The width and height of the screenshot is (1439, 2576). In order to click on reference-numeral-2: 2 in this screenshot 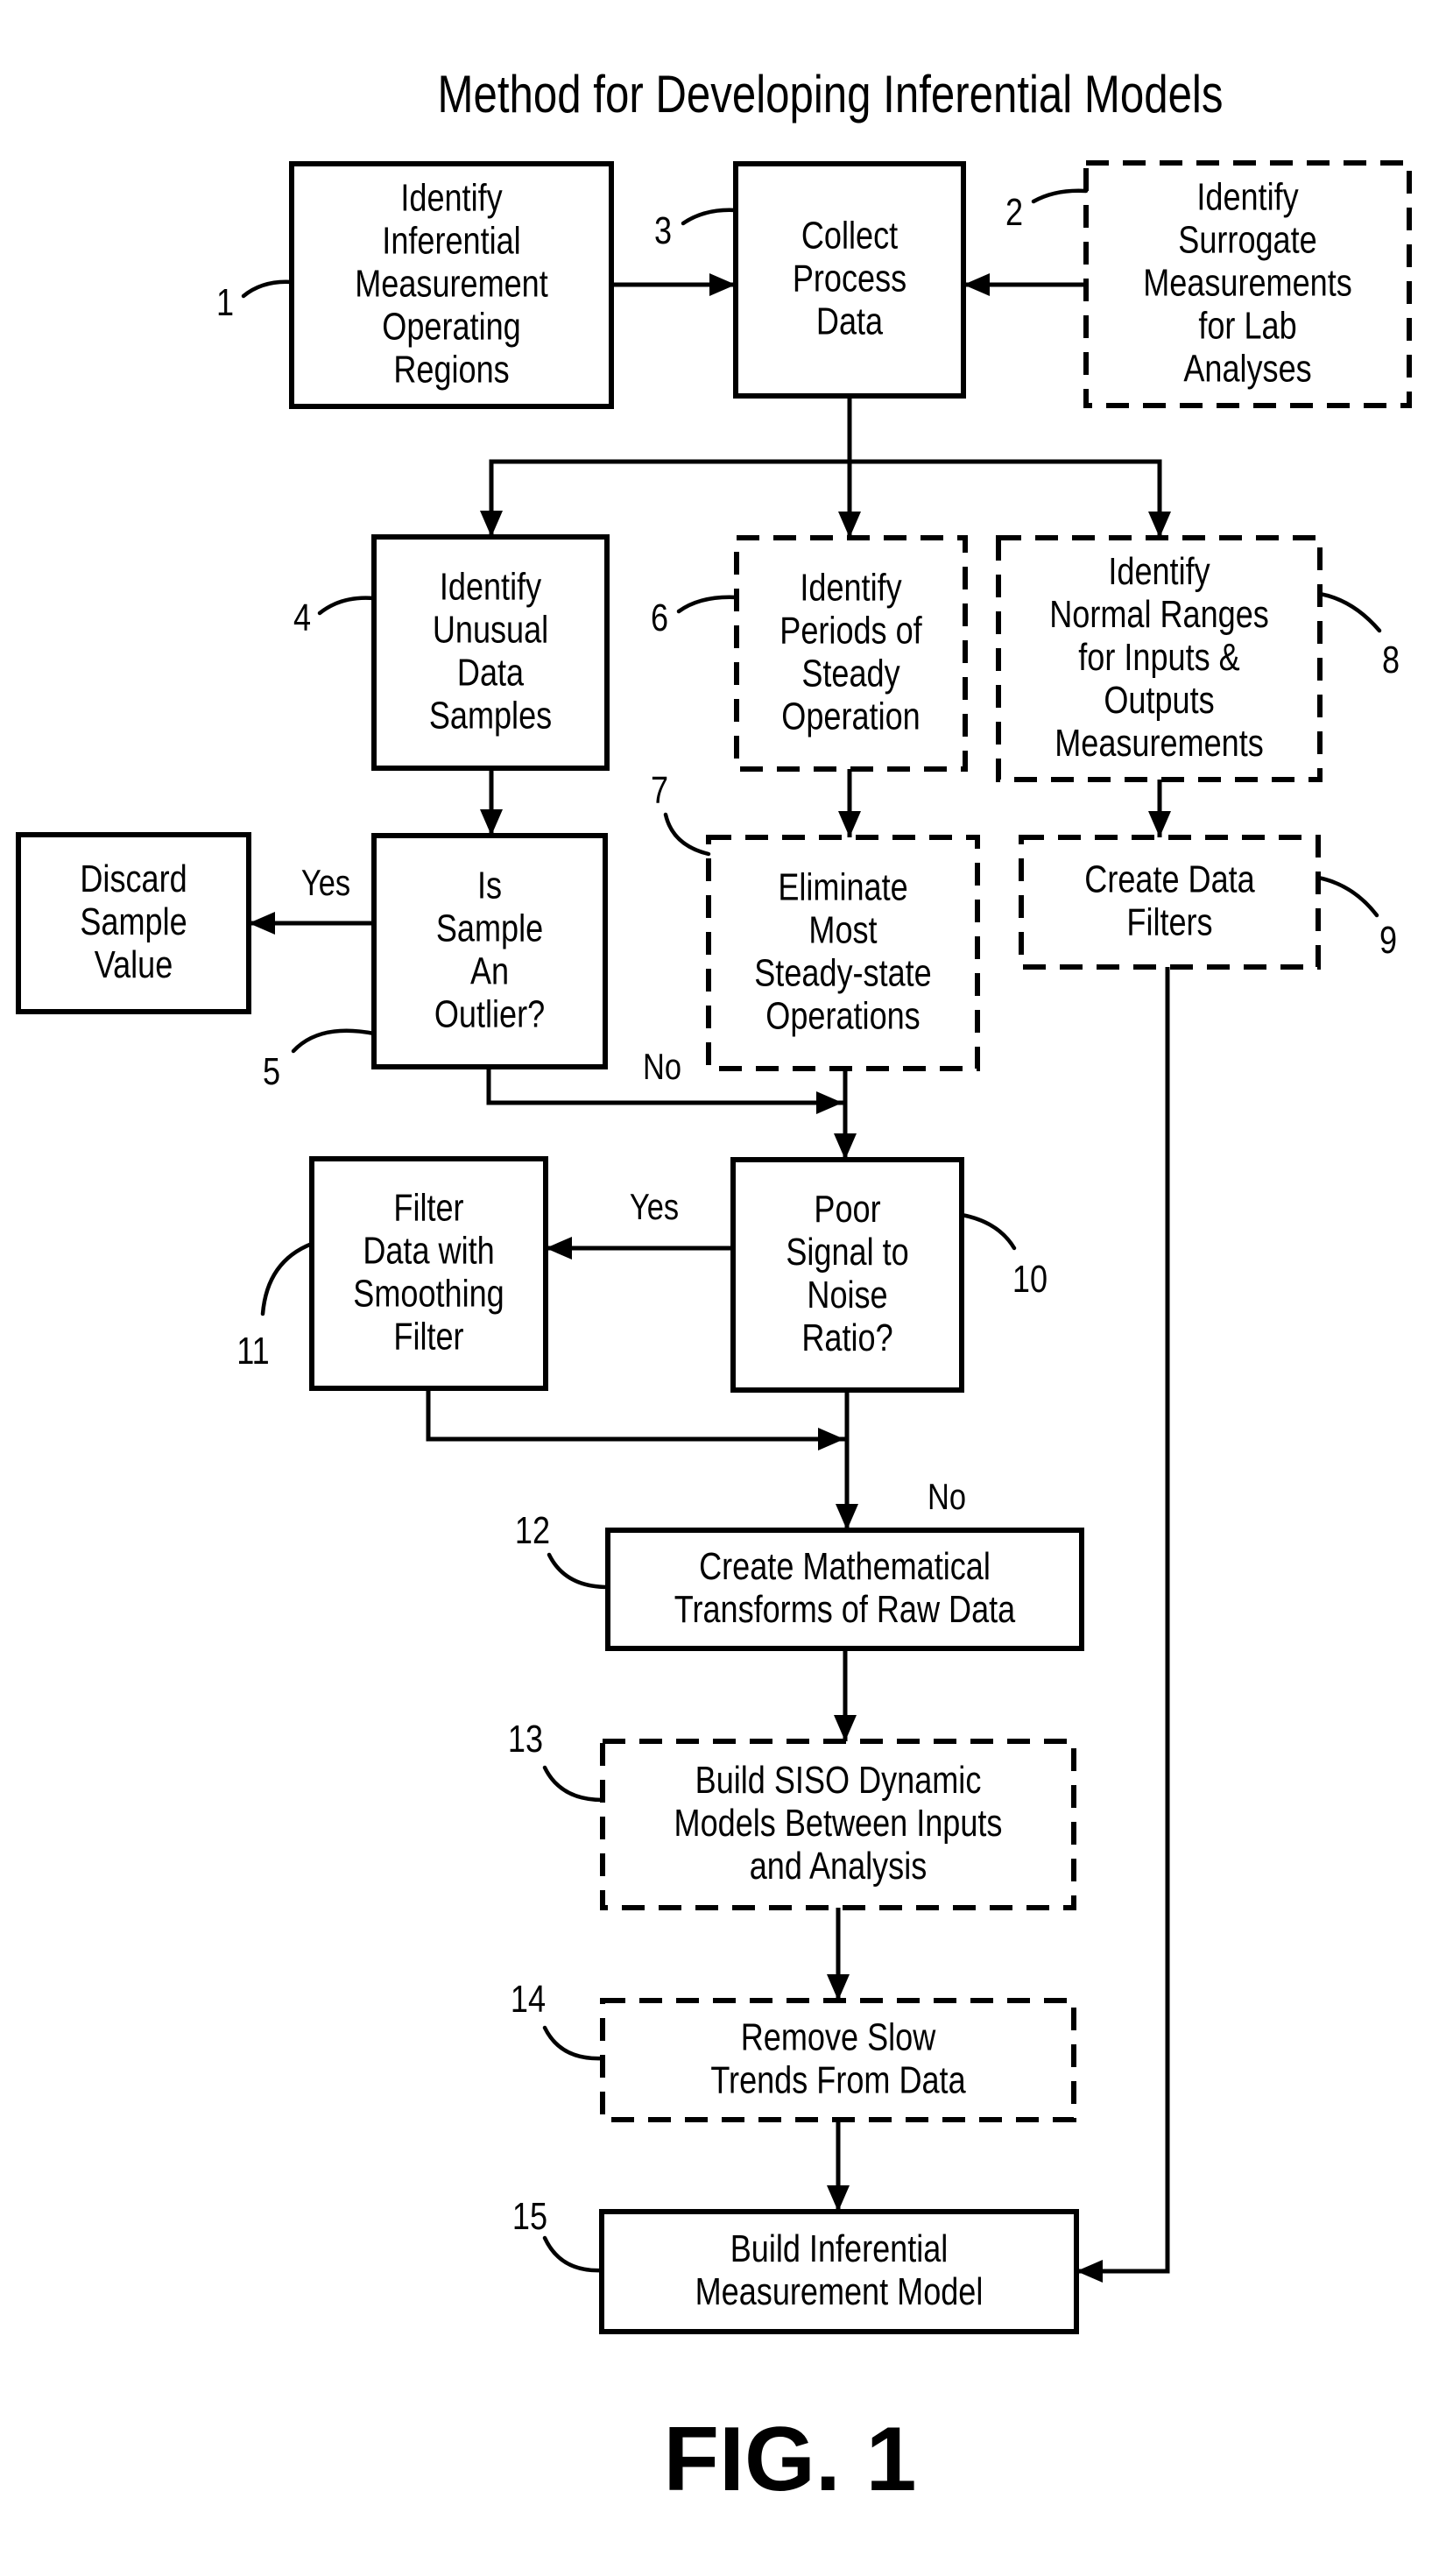, I will do `click(1047, 211)`.